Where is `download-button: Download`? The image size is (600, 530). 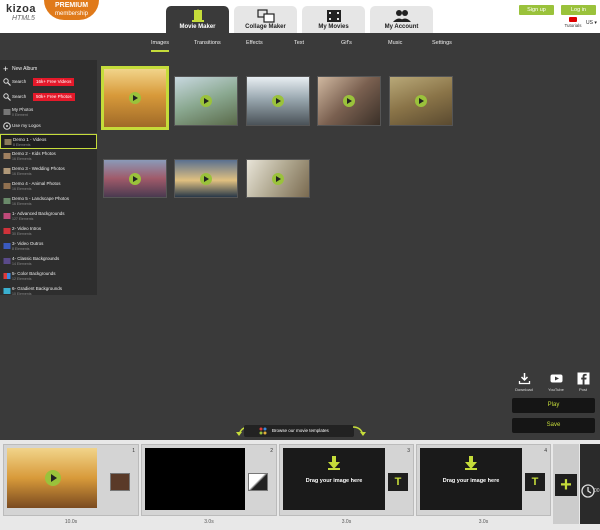 download-button: Download is located at coordinates (524, 382).